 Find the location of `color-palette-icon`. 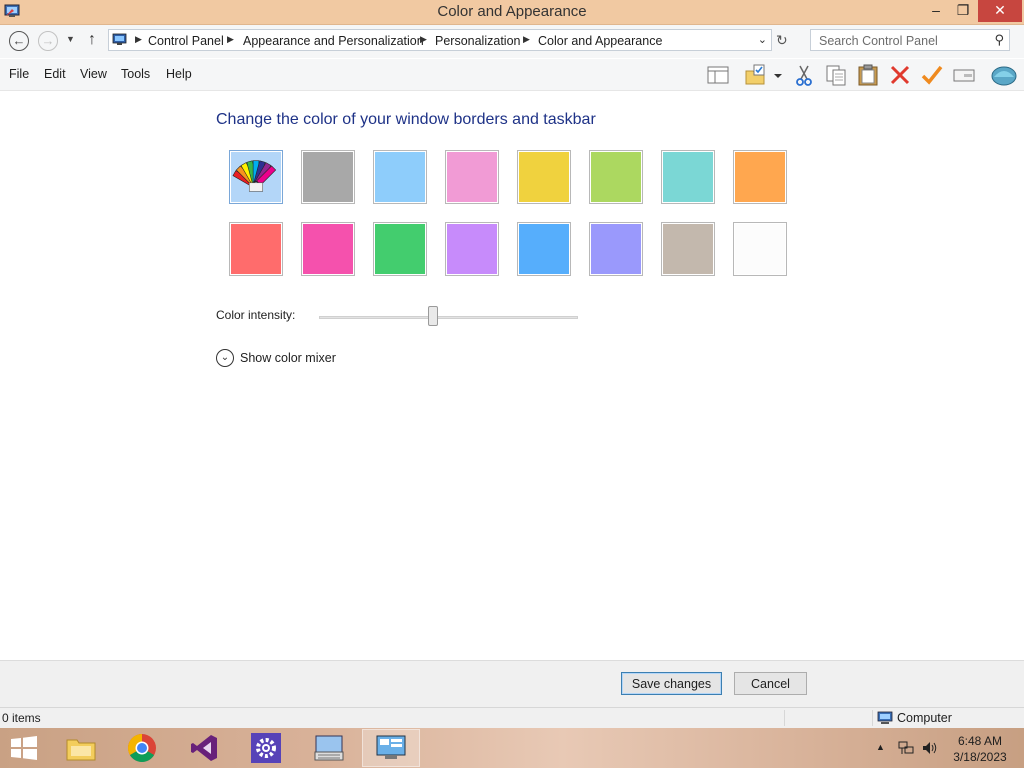

color-palette-icon is located at coordinates (254, 176).